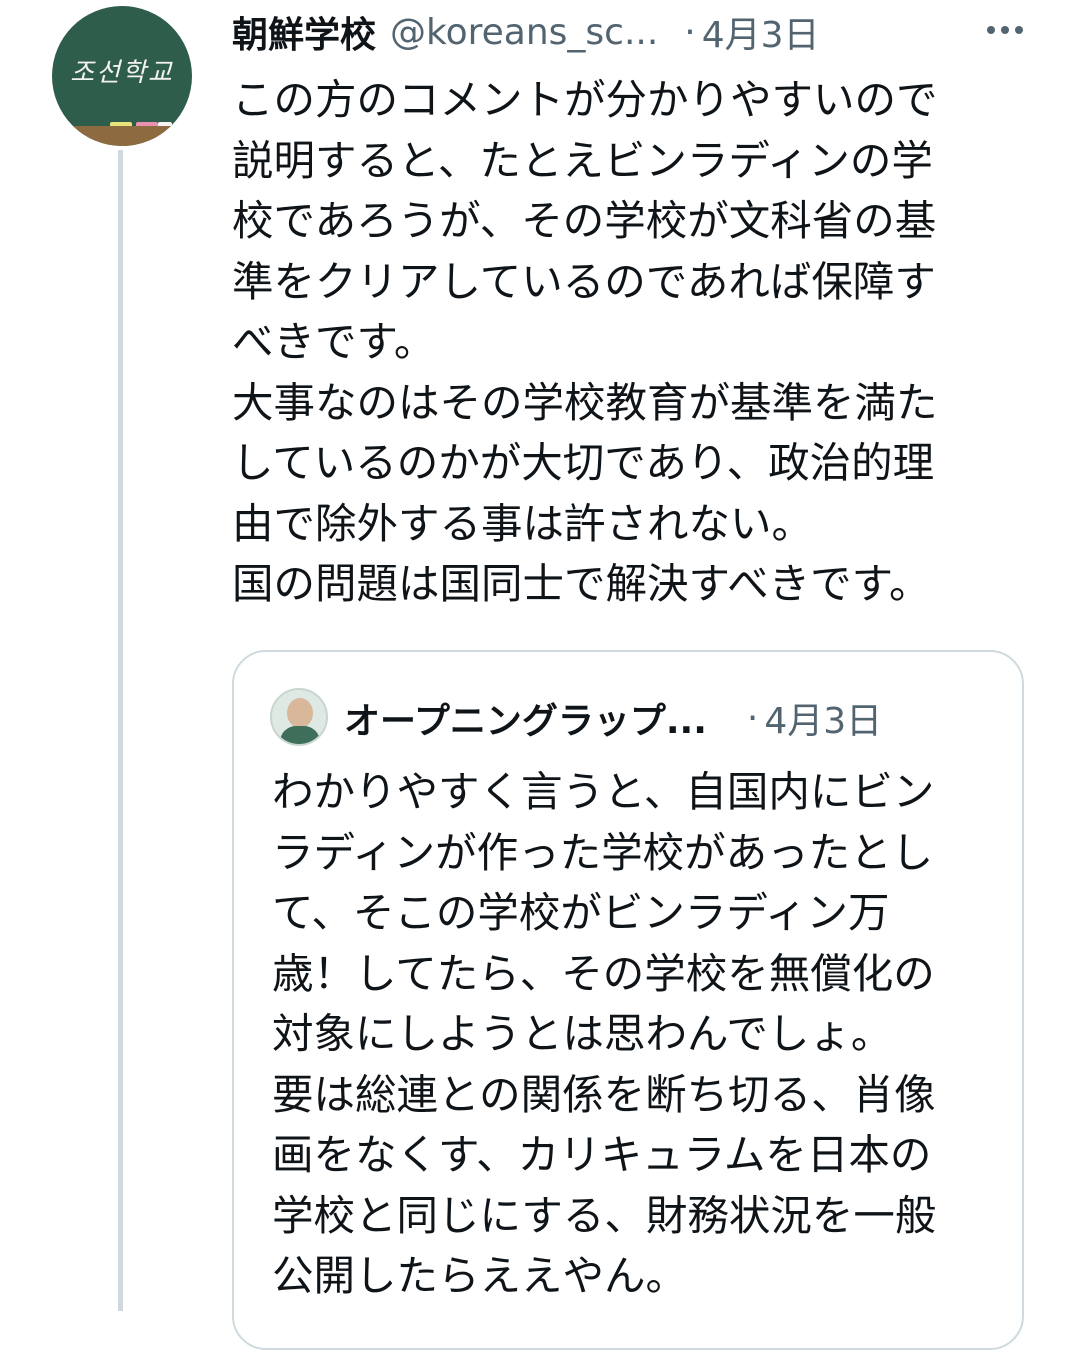 This screenshot has width=1080, height=1350. I want to click on more-options-button, so click(1005, 30).